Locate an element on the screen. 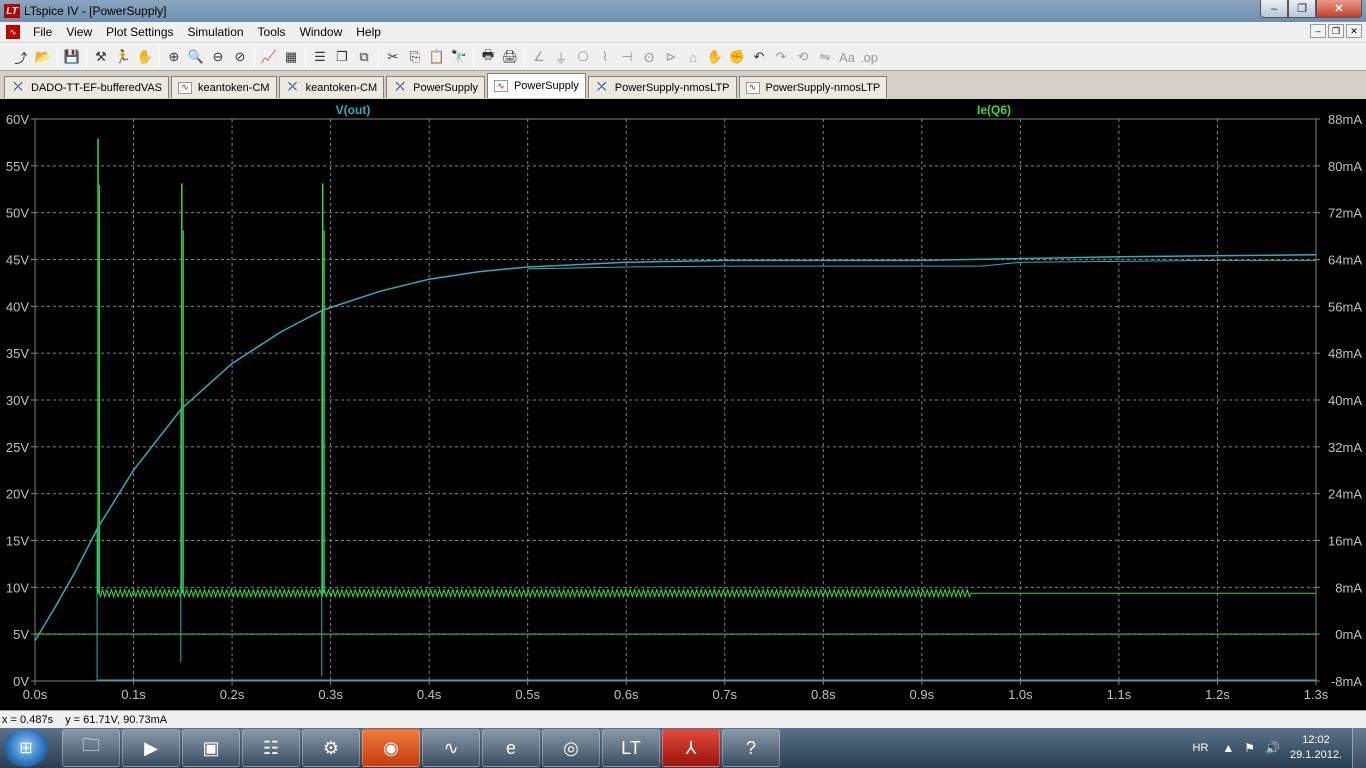  tile-horizontal-icon: ☰ is located at coordinates (320, 57).